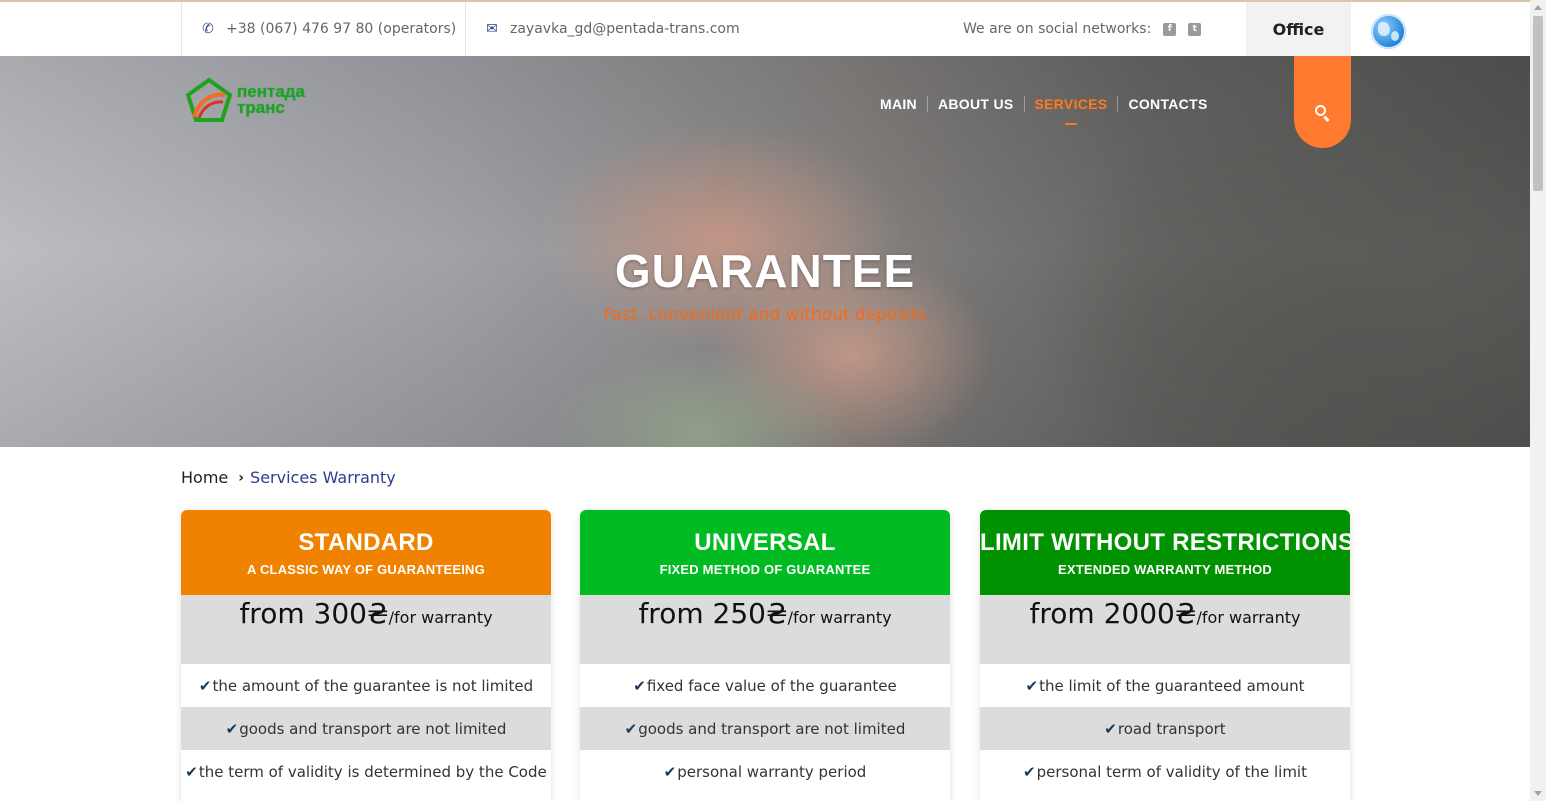 This screenshot has width=1546, height=801. I want to click on card-header: STANDARD A CLASSIC WAY OF GUARANTEEING, so click(366, 552).